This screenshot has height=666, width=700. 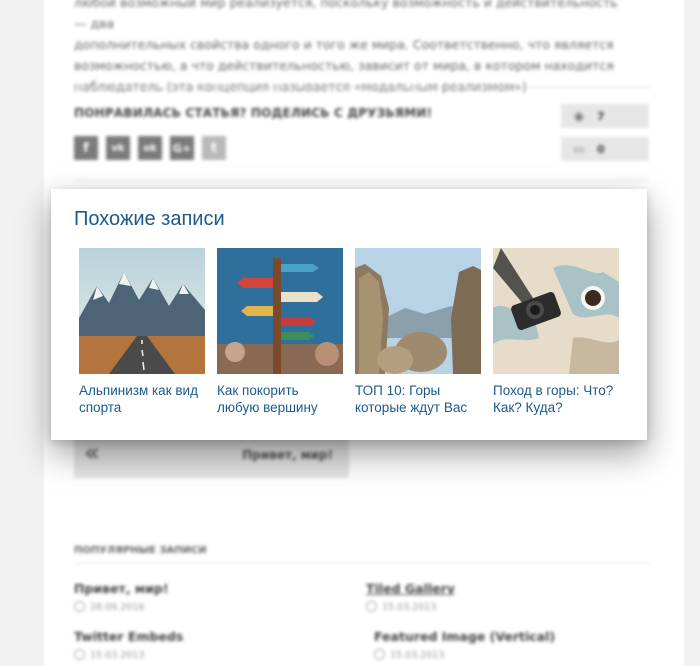 I want to click on google-plus-share-button: G+, so click(x=182, y=148).